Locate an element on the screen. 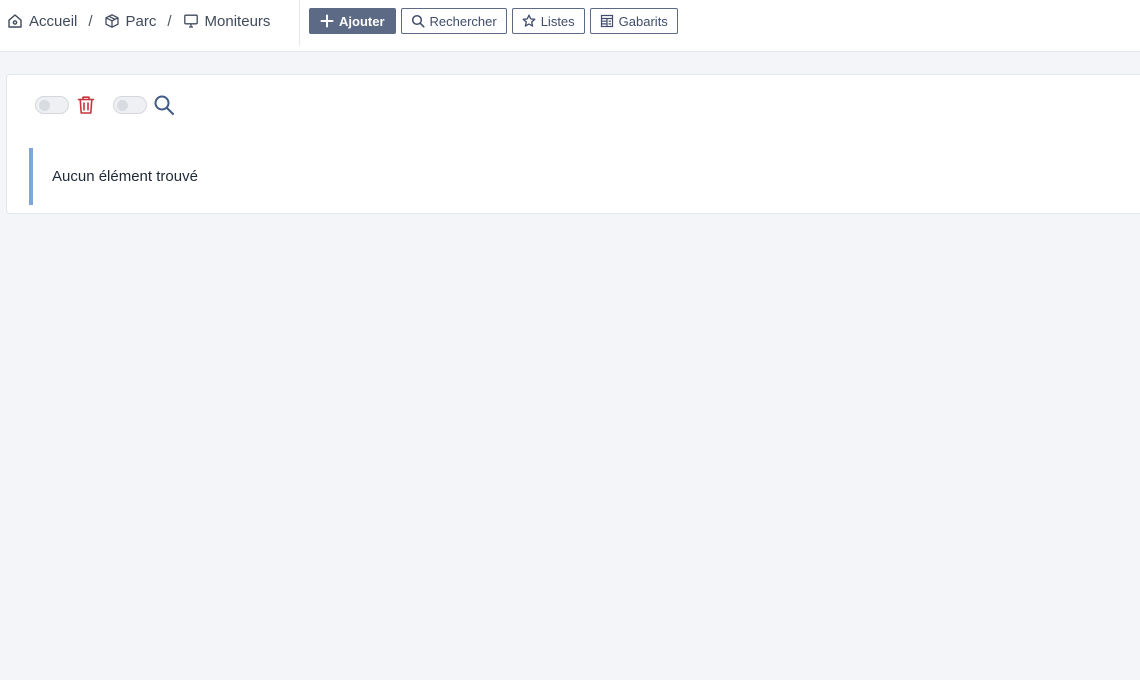  breadcrumb: Accueil / Parc / Moniteurs is located at coordinates (138, 21).